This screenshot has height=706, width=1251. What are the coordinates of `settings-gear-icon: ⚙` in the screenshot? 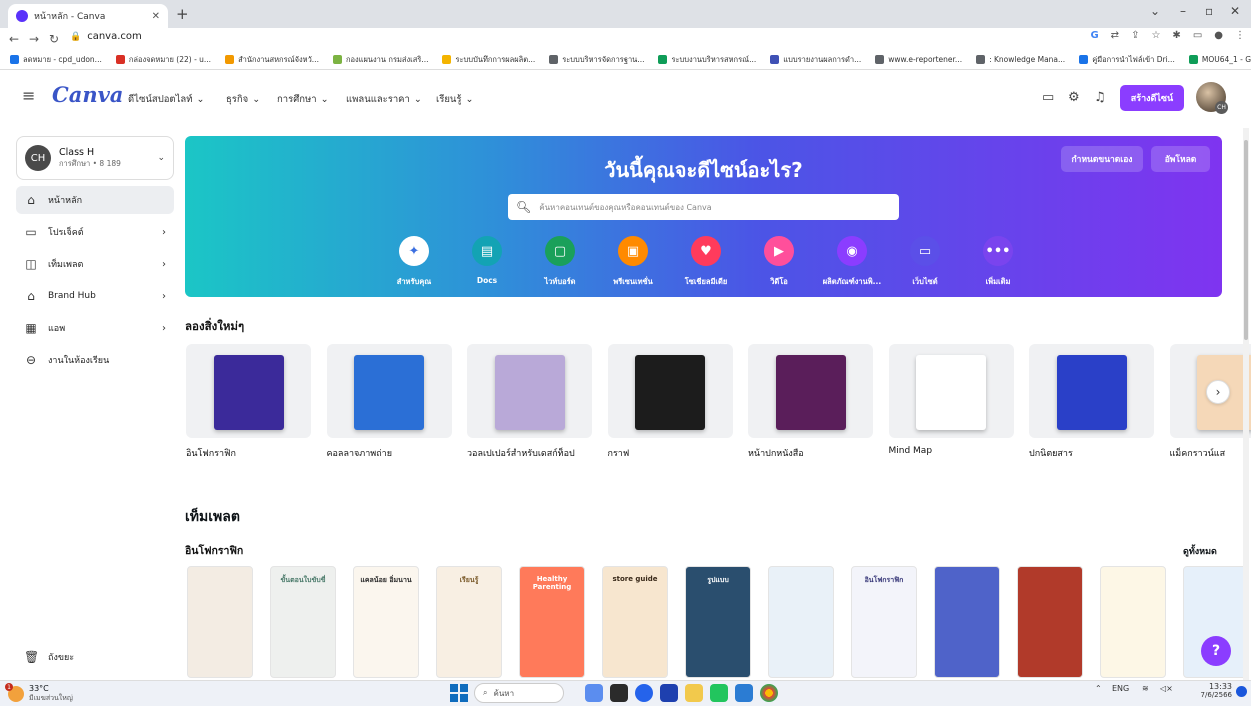 It's located at (1074, 97).